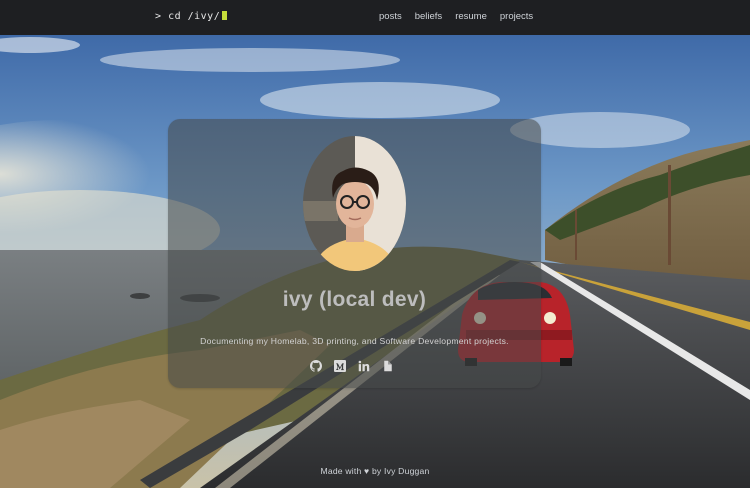  I want to click on linkedin-icon, so click(364, 366).